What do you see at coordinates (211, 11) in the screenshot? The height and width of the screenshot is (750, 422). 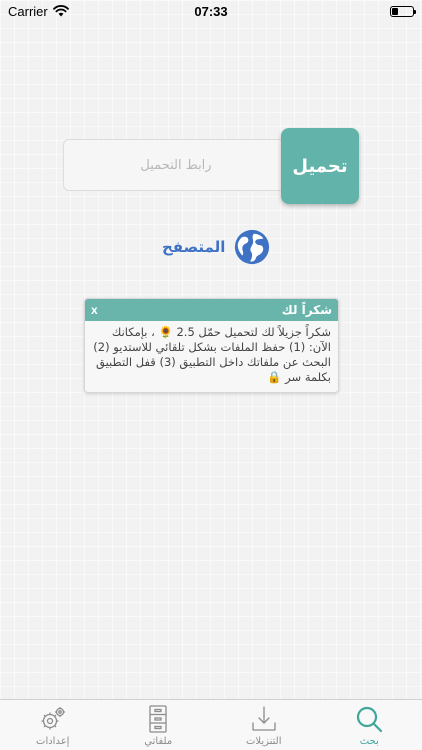 I see `status-bar: Carrier 07:33` at bounding box center [211, 11].